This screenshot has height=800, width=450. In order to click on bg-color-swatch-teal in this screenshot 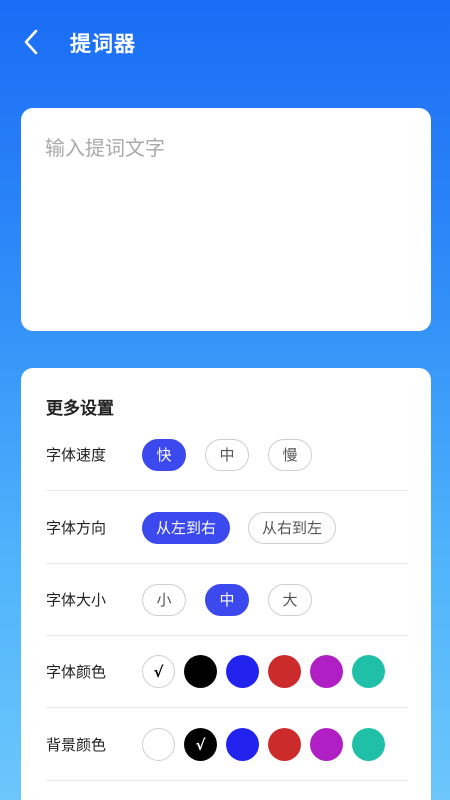, I will do `click(368, 744)`.